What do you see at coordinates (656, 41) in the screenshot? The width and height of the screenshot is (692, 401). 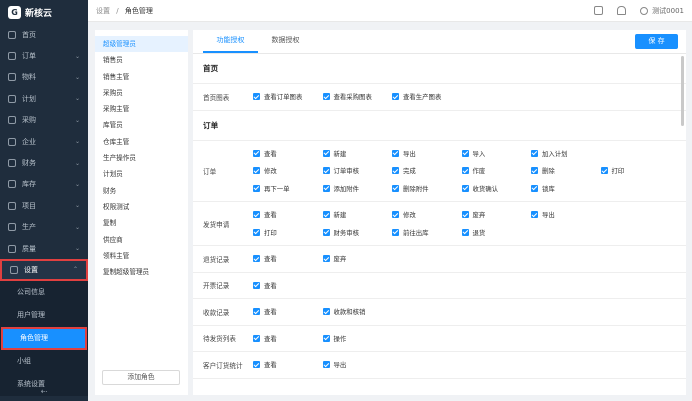 I see `save-button: 保 存` at bounding box center [656, 41].